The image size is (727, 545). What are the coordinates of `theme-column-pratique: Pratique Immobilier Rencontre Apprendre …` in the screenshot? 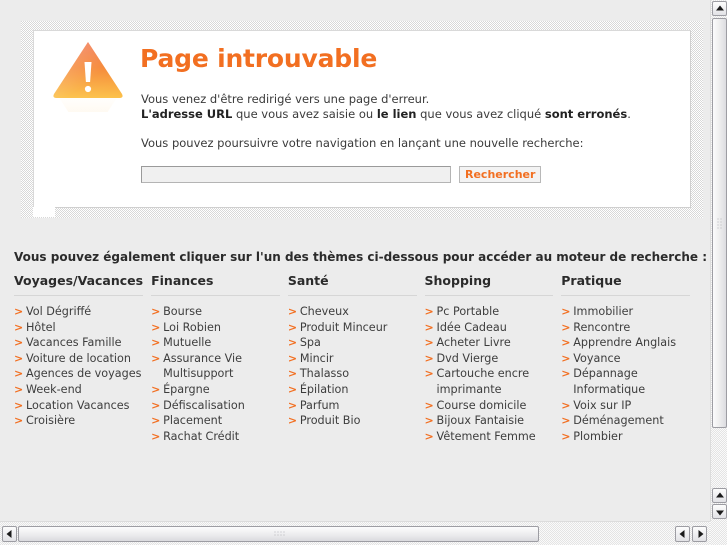 It's located at (629, 358).